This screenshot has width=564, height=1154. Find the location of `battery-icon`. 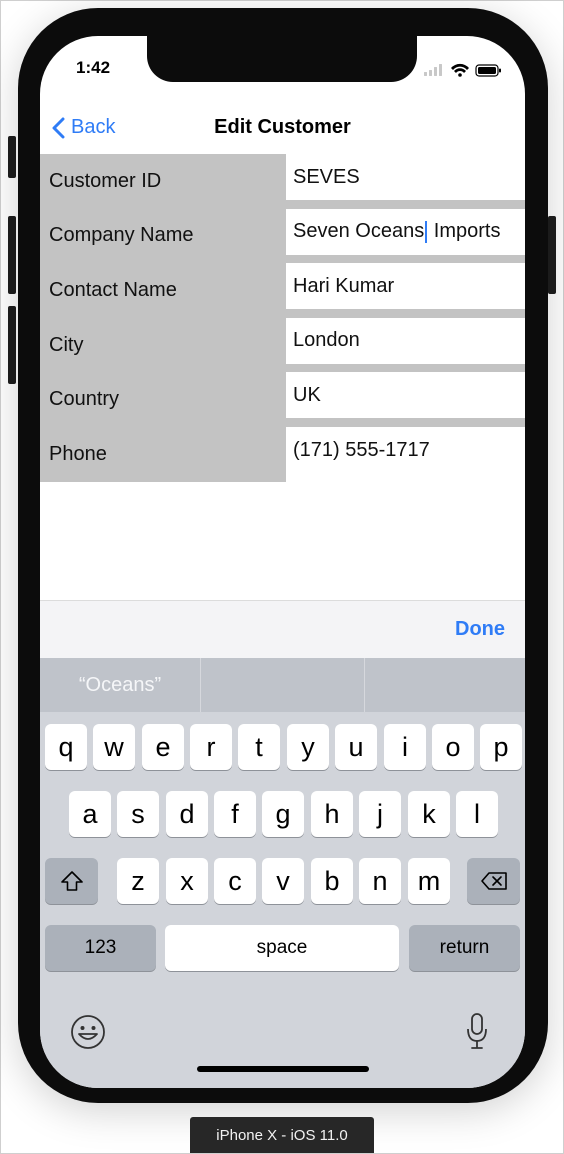

battery-icon is located at coordinates (488, 70).